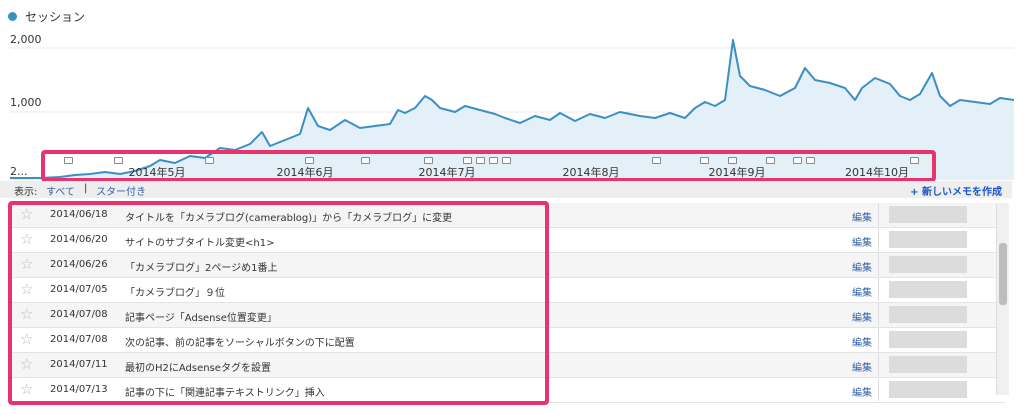  What do you see at coordinates (60, 190) in the screenshot?
I see `filter-all-link: すべて` at bounding box center [60, 190].